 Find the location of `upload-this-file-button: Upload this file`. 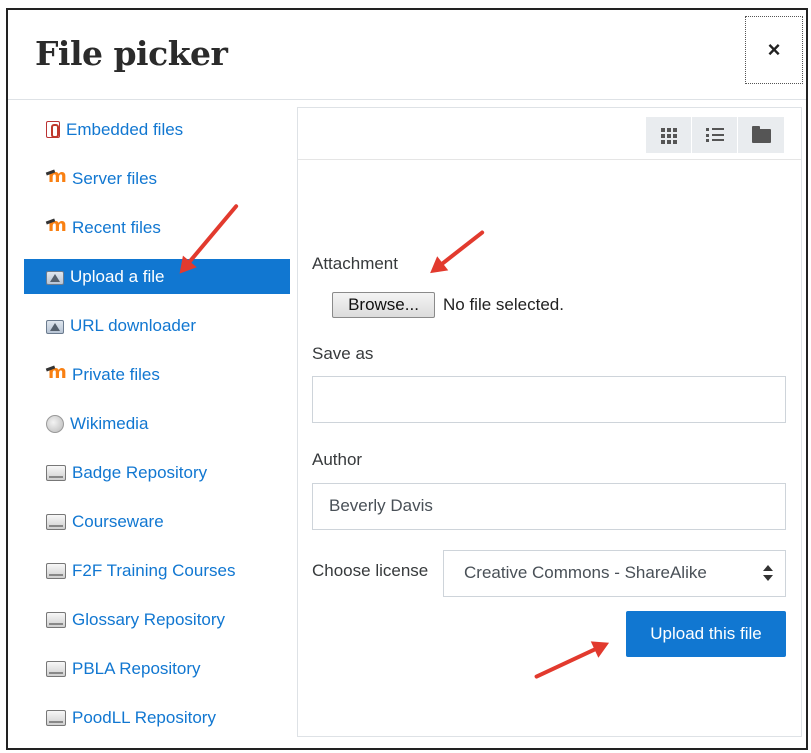

upload-this-file-button: Upload this file is located at coordinates (706, 634).